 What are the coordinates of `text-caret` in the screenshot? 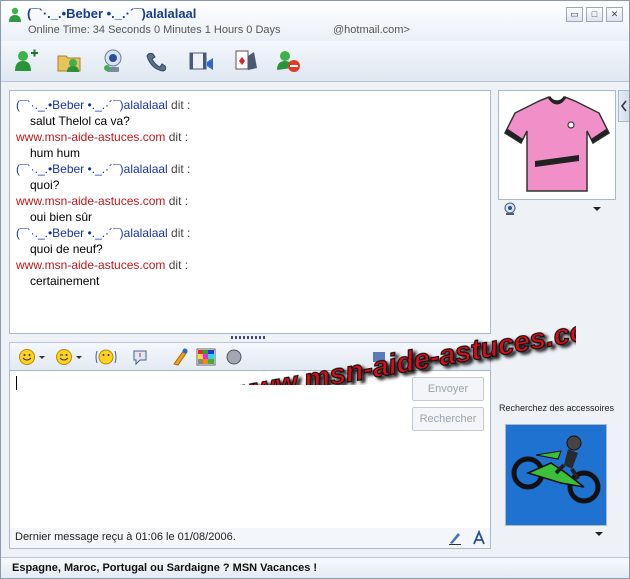 It's located at (16, 383).